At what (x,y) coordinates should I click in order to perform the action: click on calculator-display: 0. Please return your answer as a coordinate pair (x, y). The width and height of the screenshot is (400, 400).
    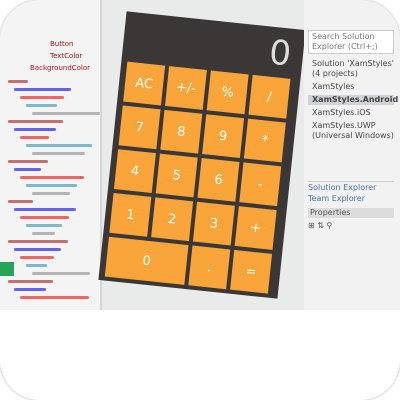
    Looking at the image, I should click on (280, 53).